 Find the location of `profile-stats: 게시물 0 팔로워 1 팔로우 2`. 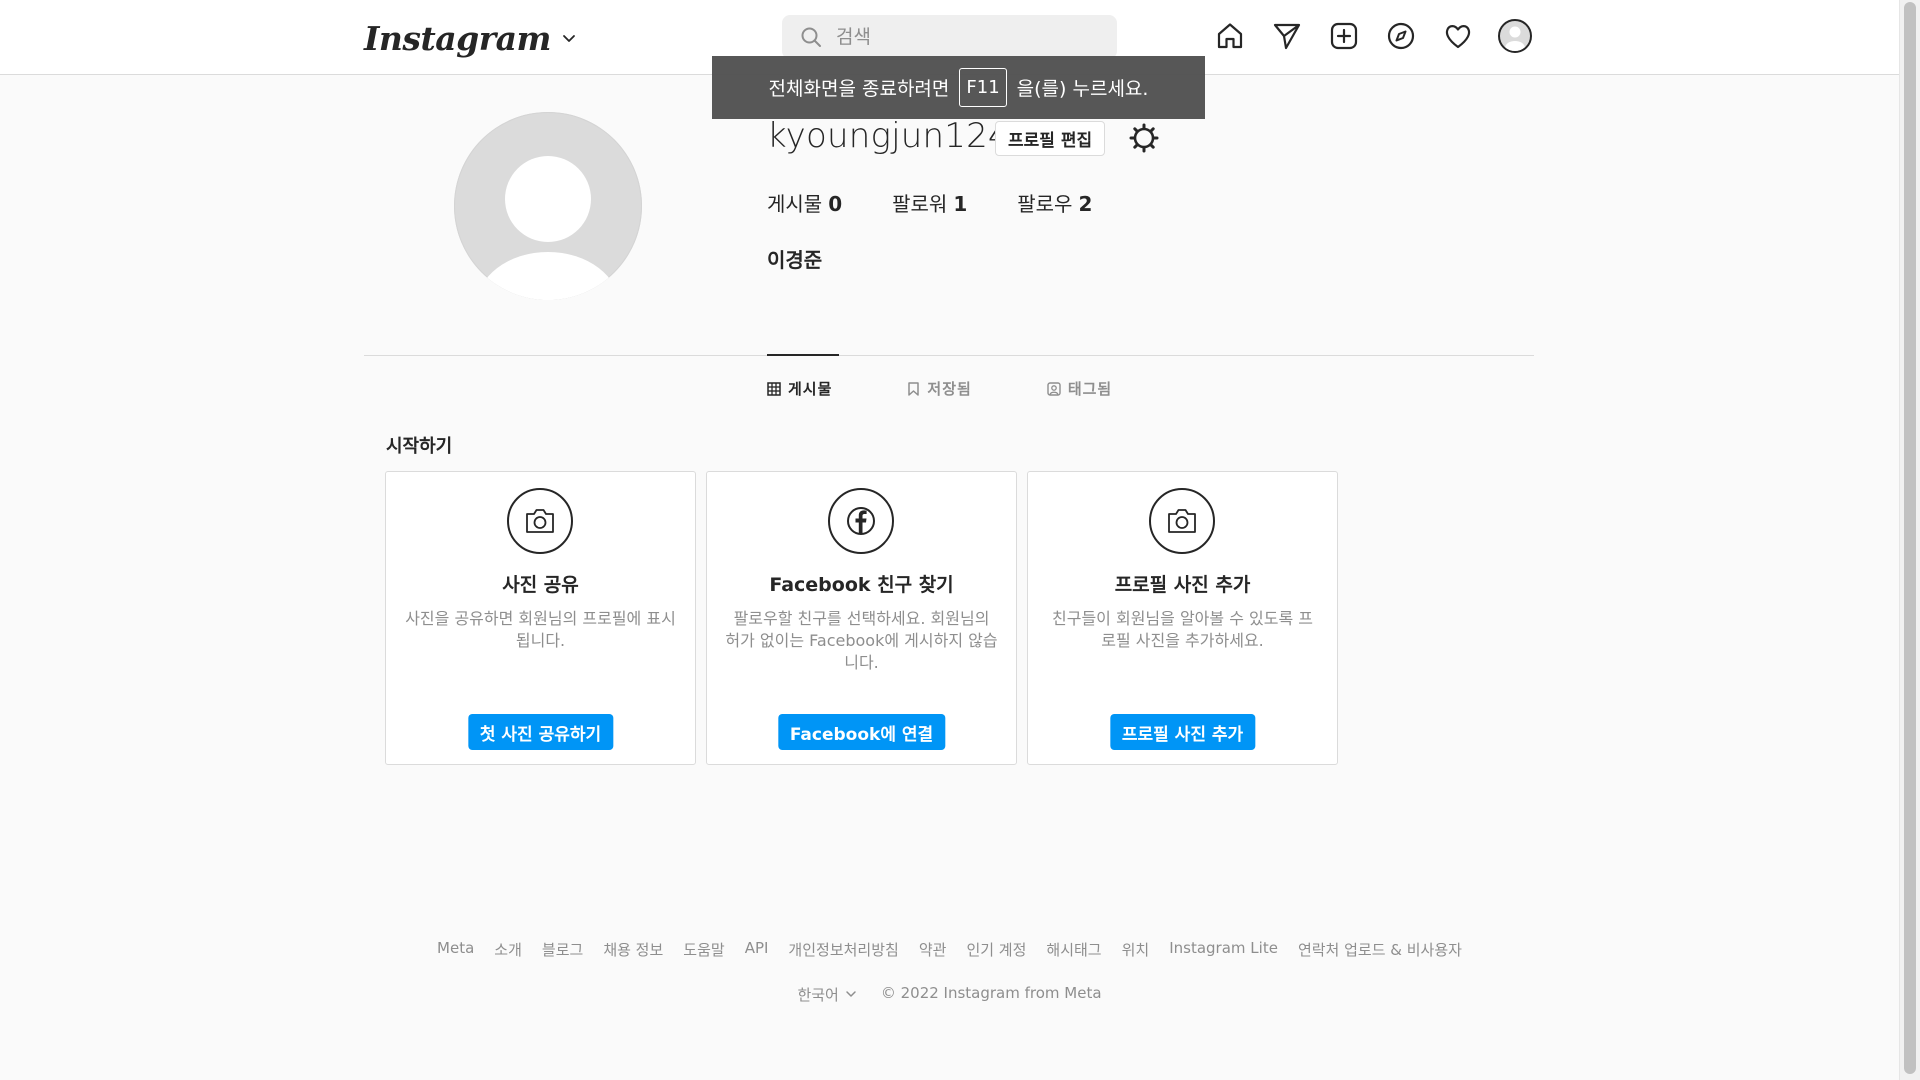

profile-stats: 게시물 0 팔로워 1 팔로우 2 is located at coordinates (929, 202).